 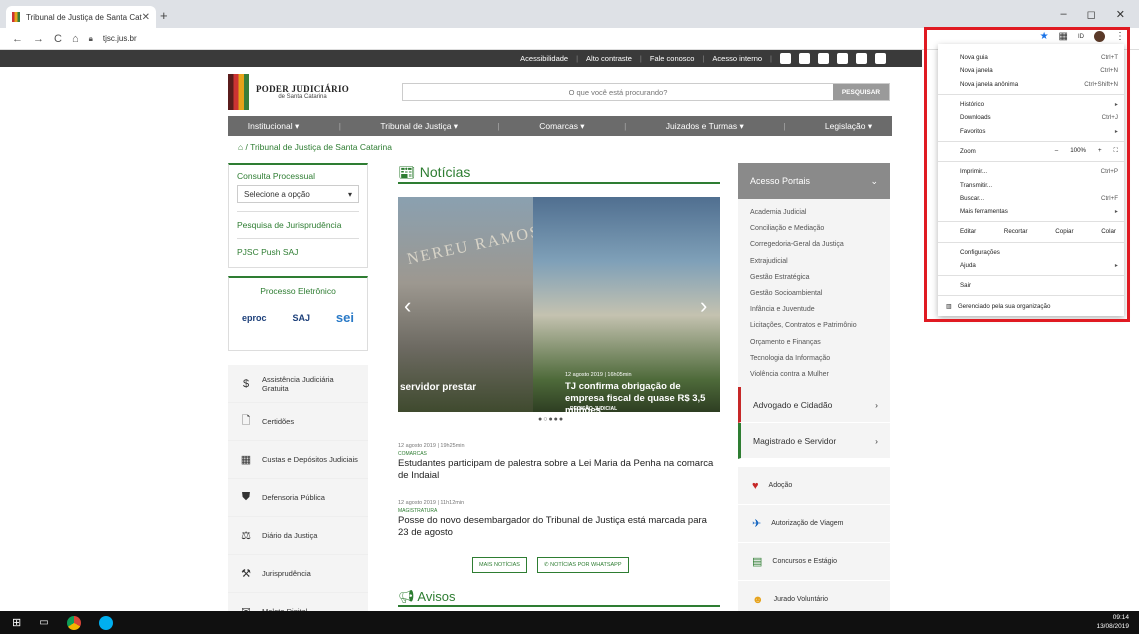 I want to click on chevron-right-icon: ›, so click(x=876, y=440).